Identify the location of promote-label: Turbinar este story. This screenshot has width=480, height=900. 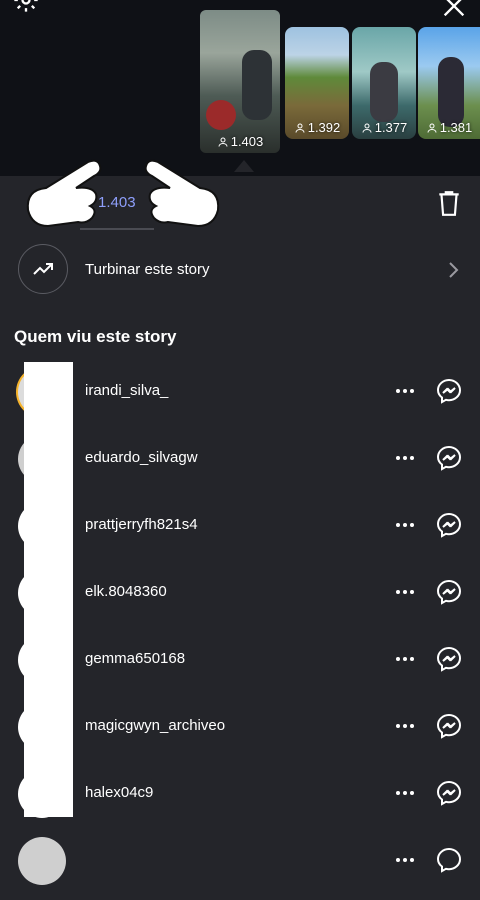
(147, 269).